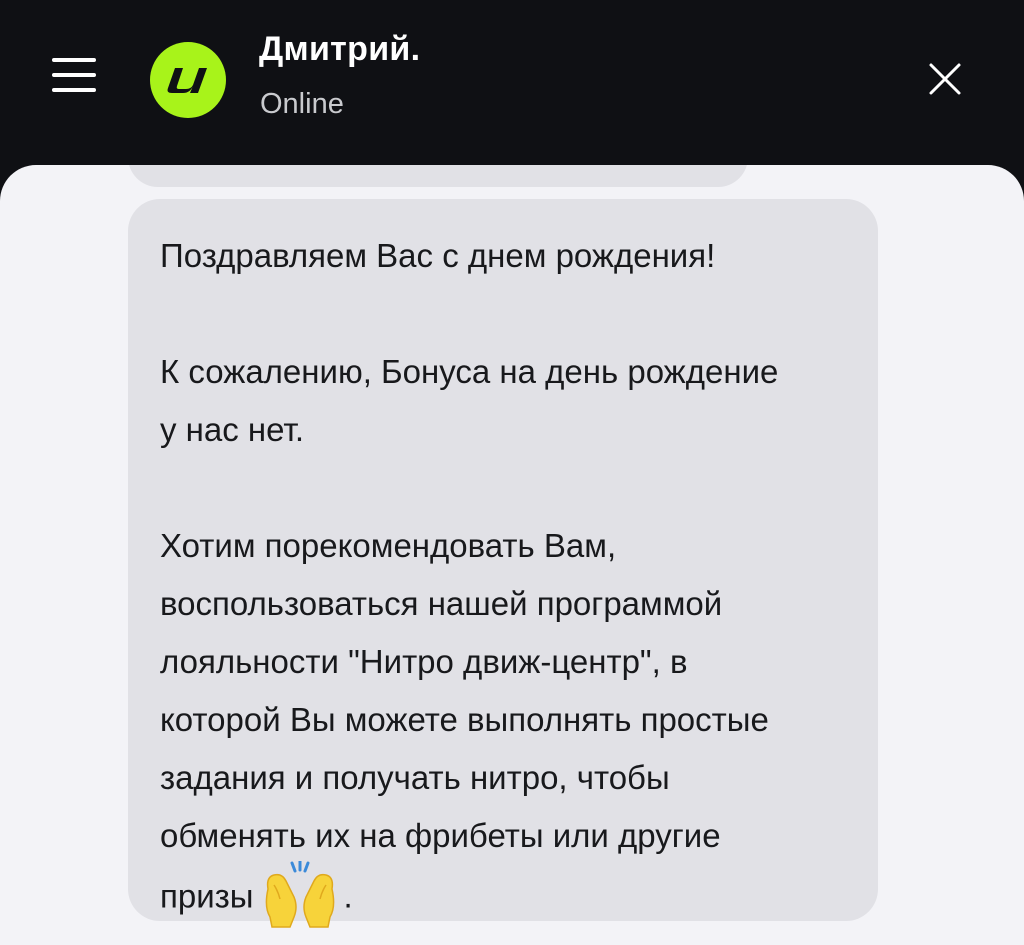 The height and width of the screenshot is (945, 1024). I want to click on close-icon, so click(945, 79).